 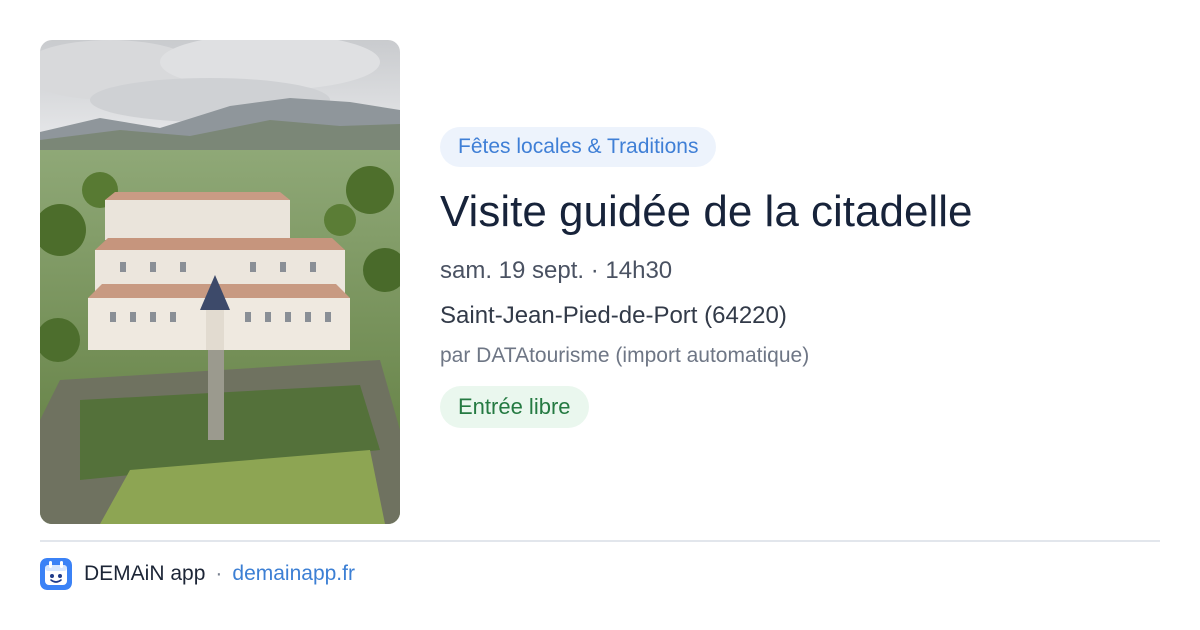 I want to click on price-badge: Entrée libre, so click(x=514, y=407).